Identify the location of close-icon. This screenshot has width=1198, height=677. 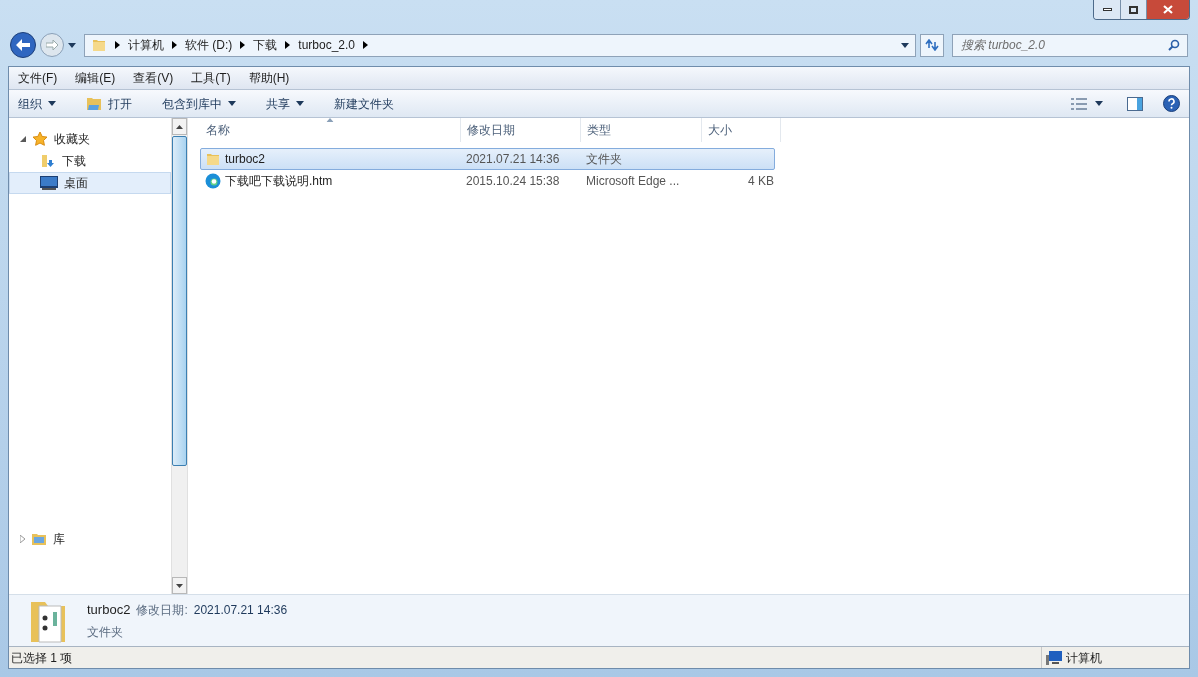
(1168, 9).